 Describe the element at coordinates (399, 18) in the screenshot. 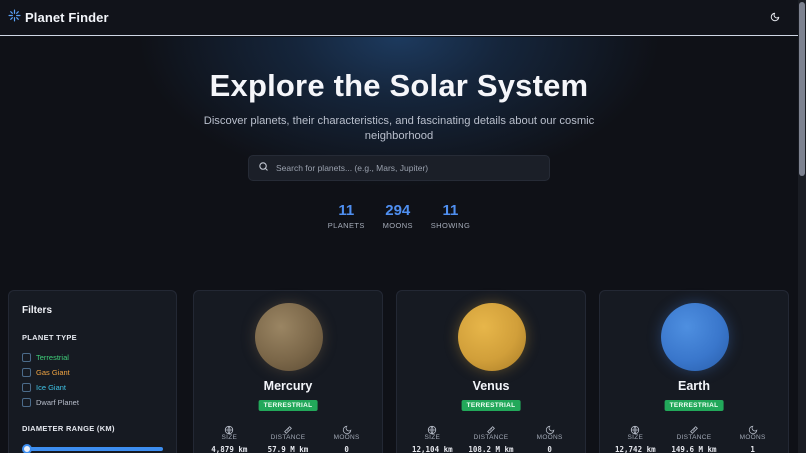

I see `top-navbar: Planet Finder` at that location.